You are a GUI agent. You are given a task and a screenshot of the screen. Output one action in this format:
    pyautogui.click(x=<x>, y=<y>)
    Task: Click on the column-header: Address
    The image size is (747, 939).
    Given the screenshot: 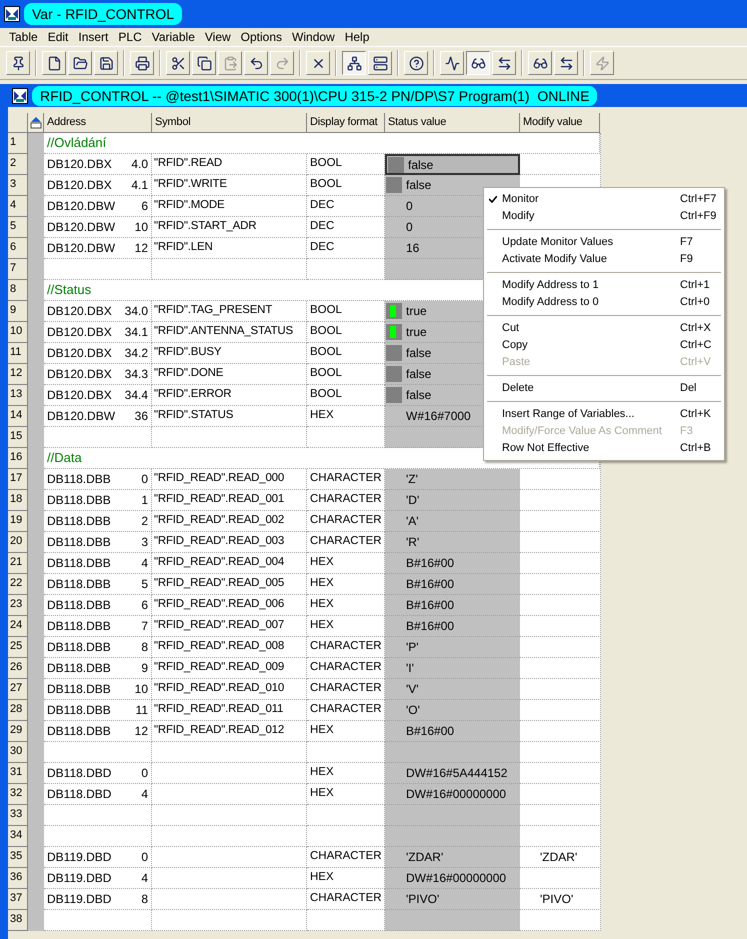 What is the action you would take?
    pyautogui.click(x=98, y=123)
    